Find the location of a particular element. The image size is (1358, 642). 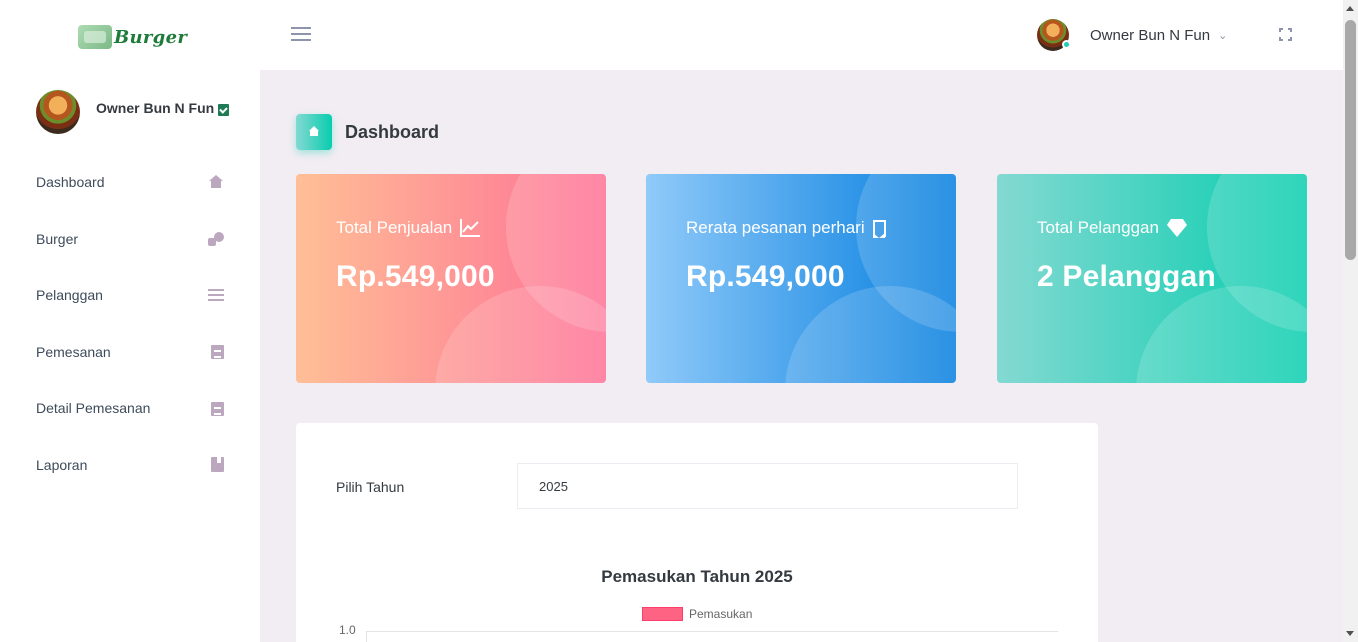

rerata-pesanan-card: Rerata pesanan perhari Rp.549,000 is located at coordinates (801, 278).